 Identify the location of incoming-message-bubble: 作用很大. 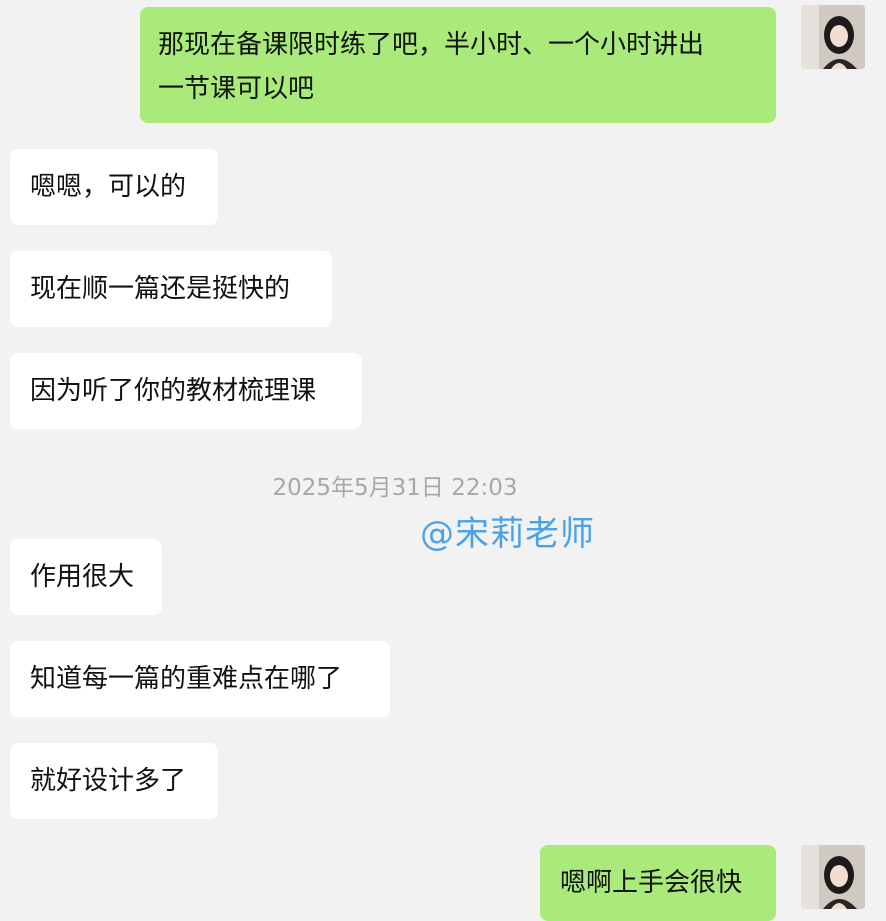
(86, 577).